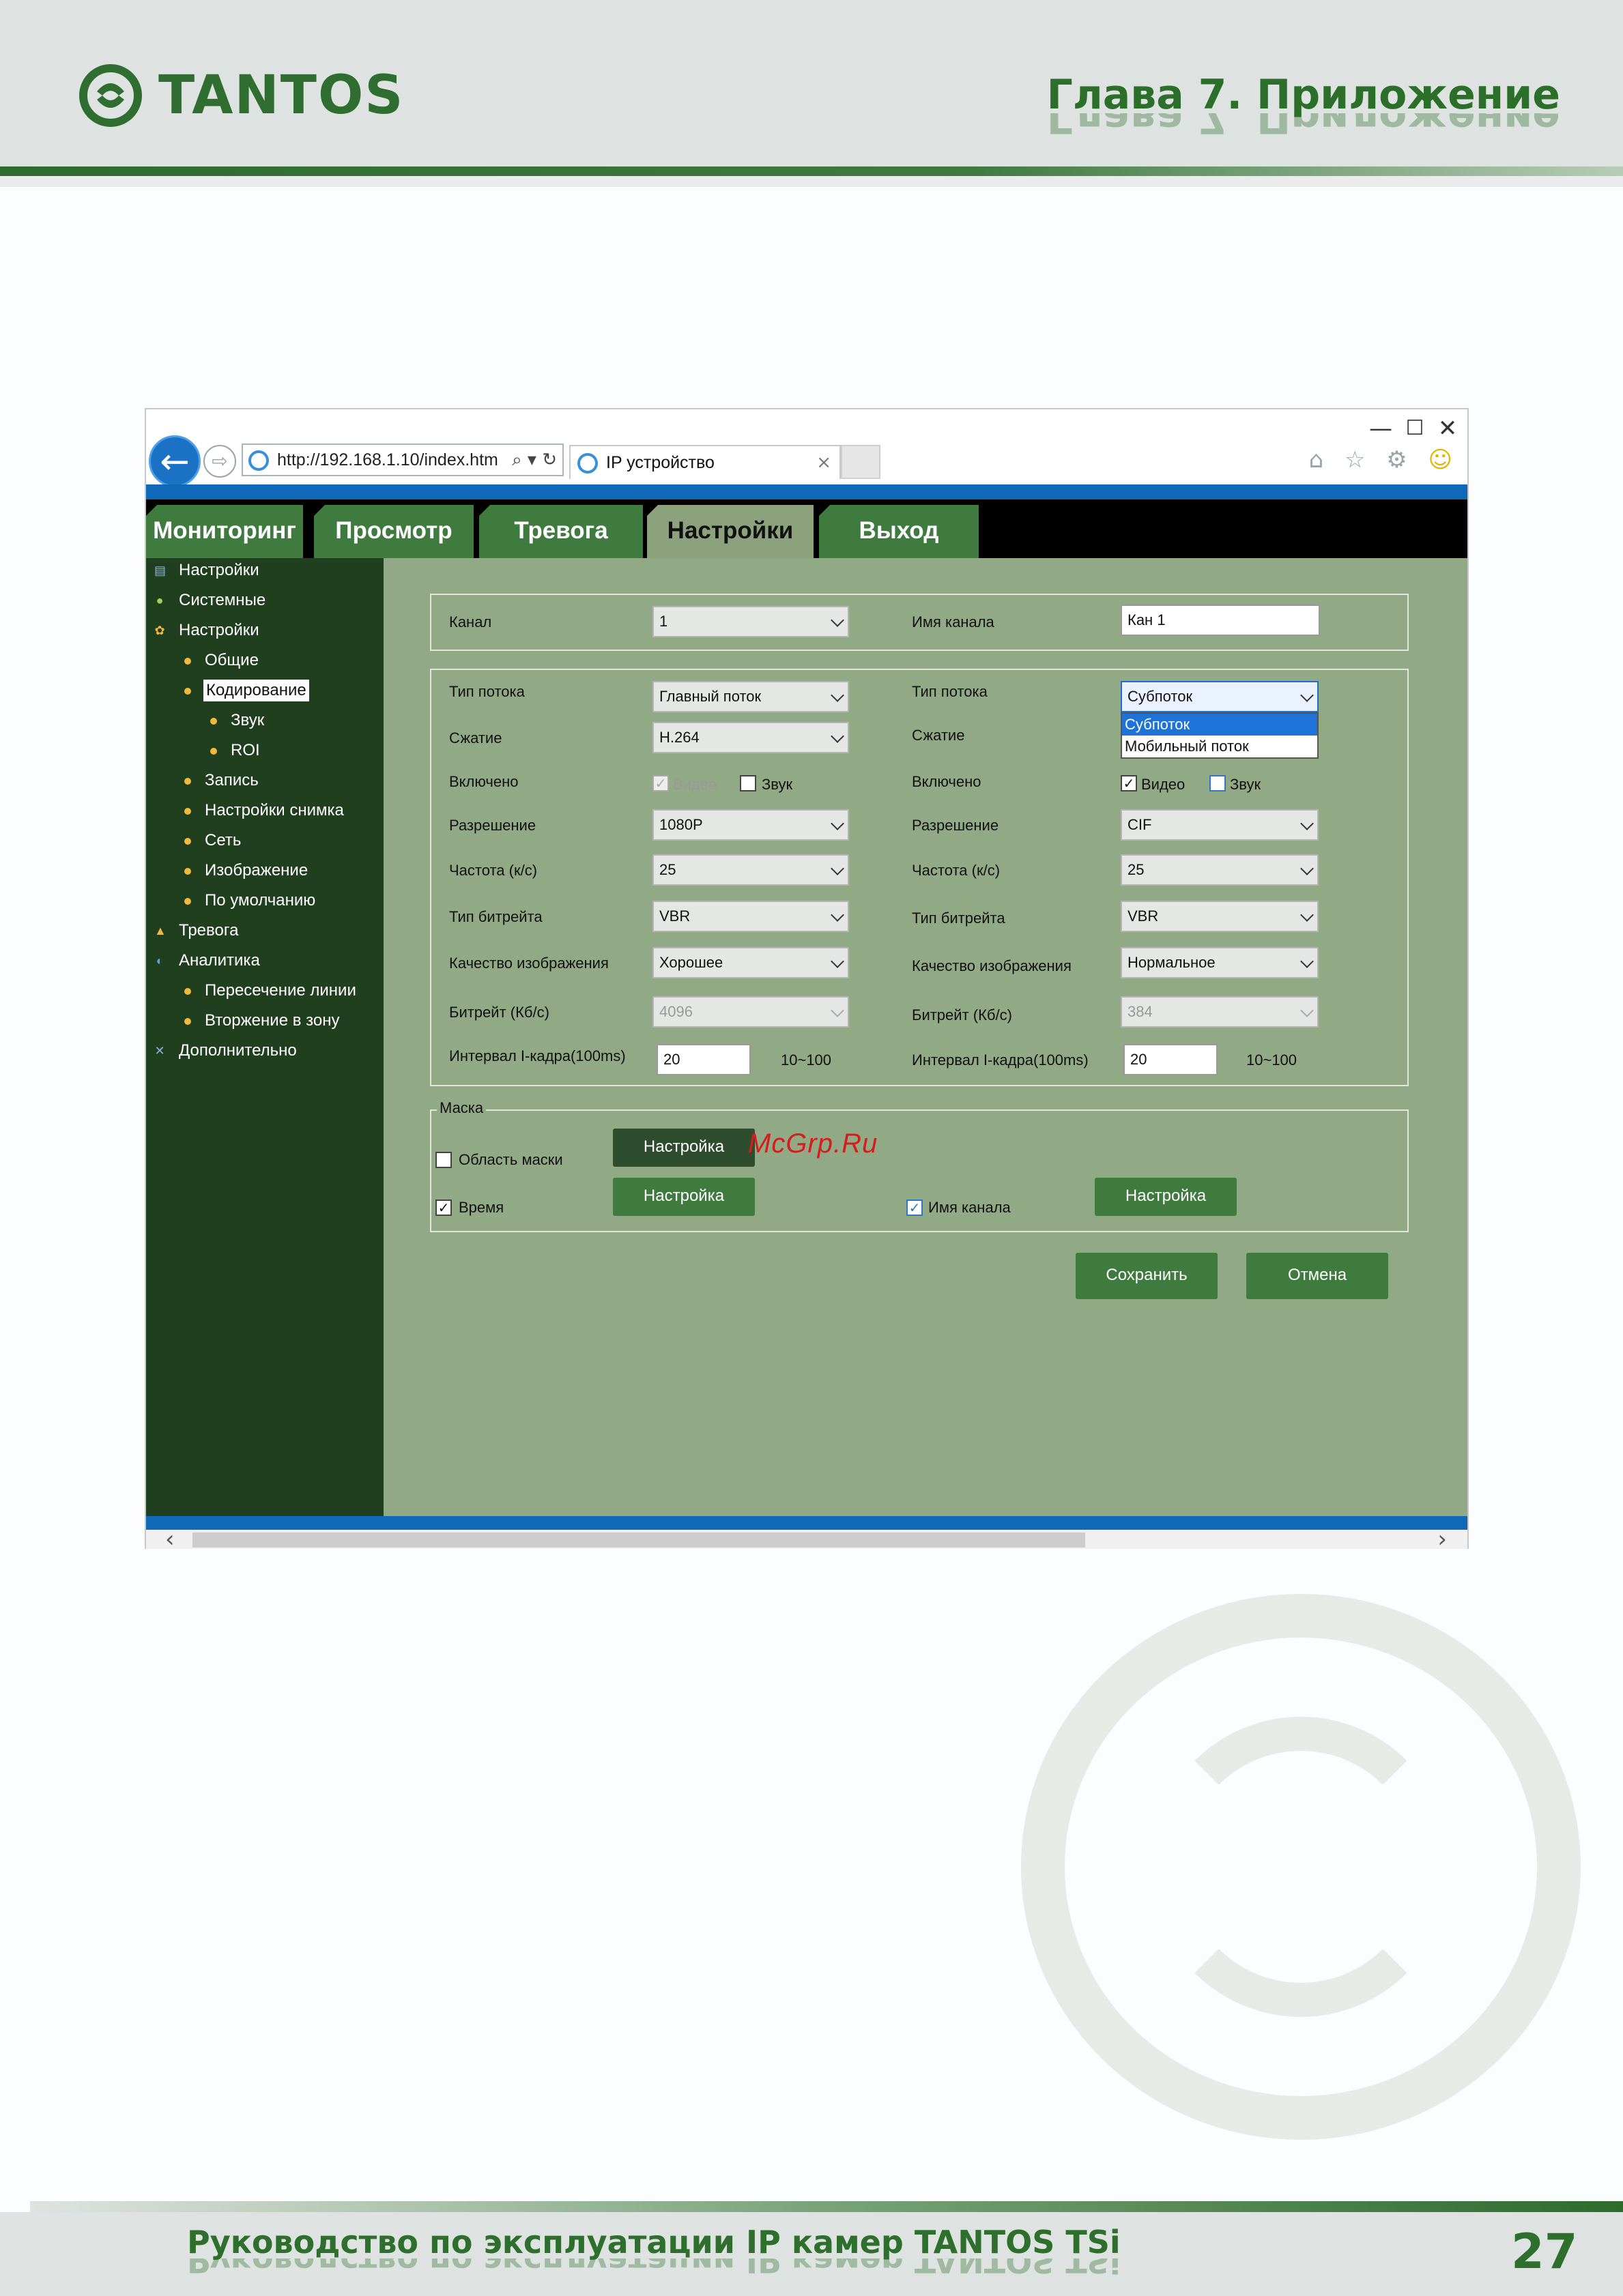 Image resolution: width=1623 pixels, height=2296 pixels. What do you see at coordinates (899, 531) in the screenshot?
I see `tab-exit: Выход` at bounding box center [899, 531].